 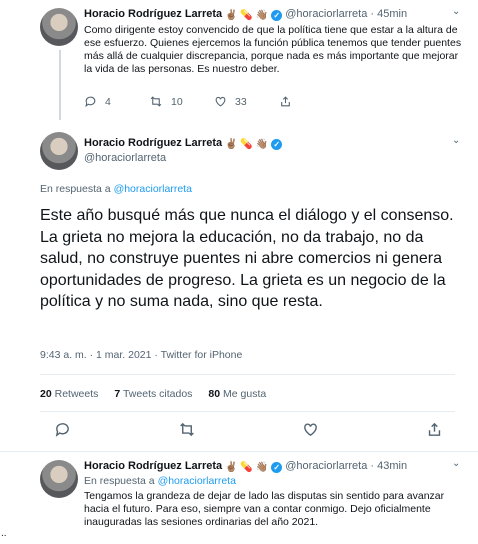 I want to click on side-marker: .., so click(x=4, y=533).